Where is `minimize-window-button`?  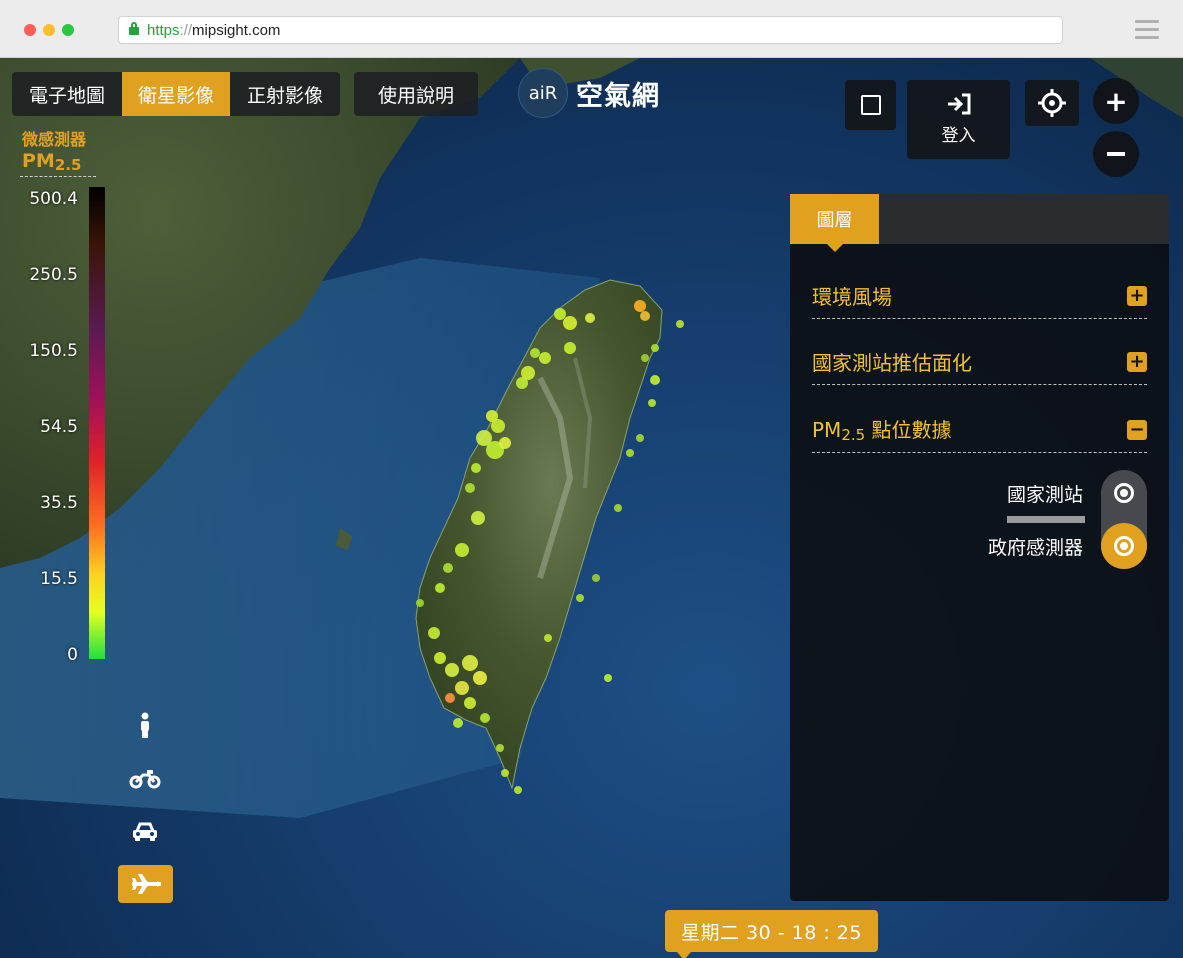 minimize-window-button is located at coordinates (49, 30).